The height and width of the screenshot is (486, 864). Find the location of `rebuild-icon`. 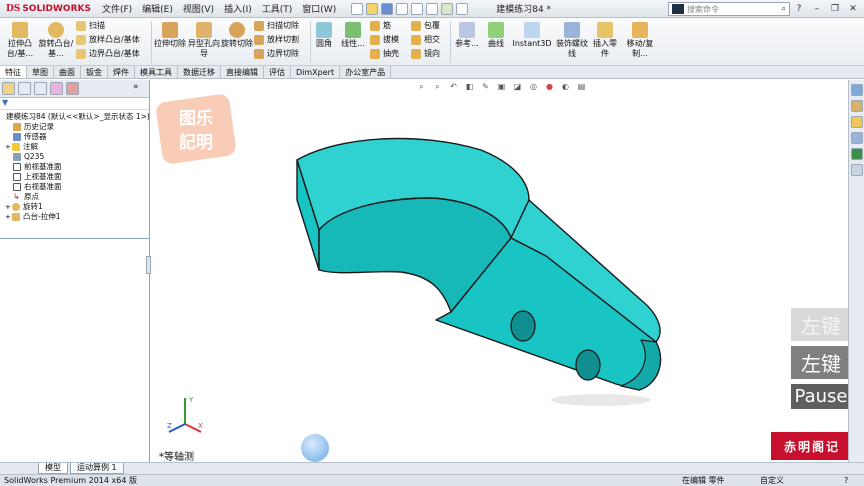

rebuild-icon is located at coordinates (447, 8).